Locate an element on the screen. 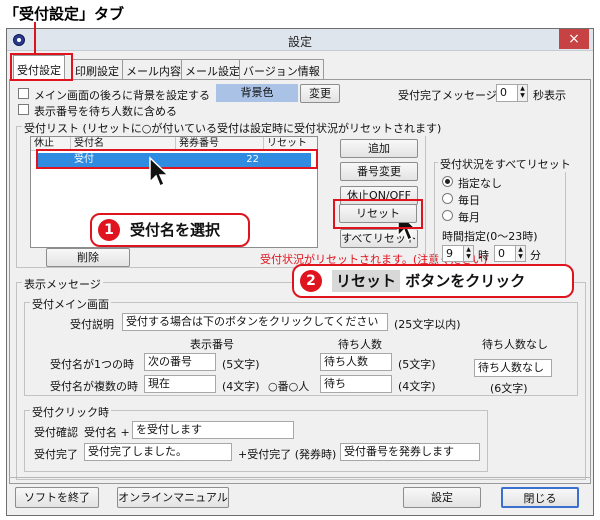 The height and width of the screenshot is (520, 600). desc-label: 受付説明 is located at coordinates (92, 324).